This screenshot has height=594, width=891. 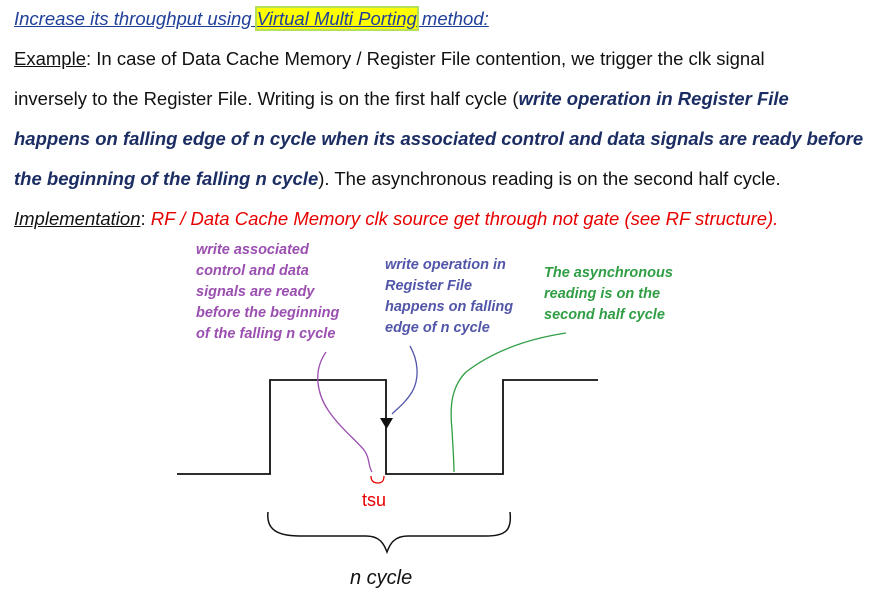 What do you see at coordinates (508, 402) in the screenshot?
I see `green-connector` at bounding box center [508, 402].